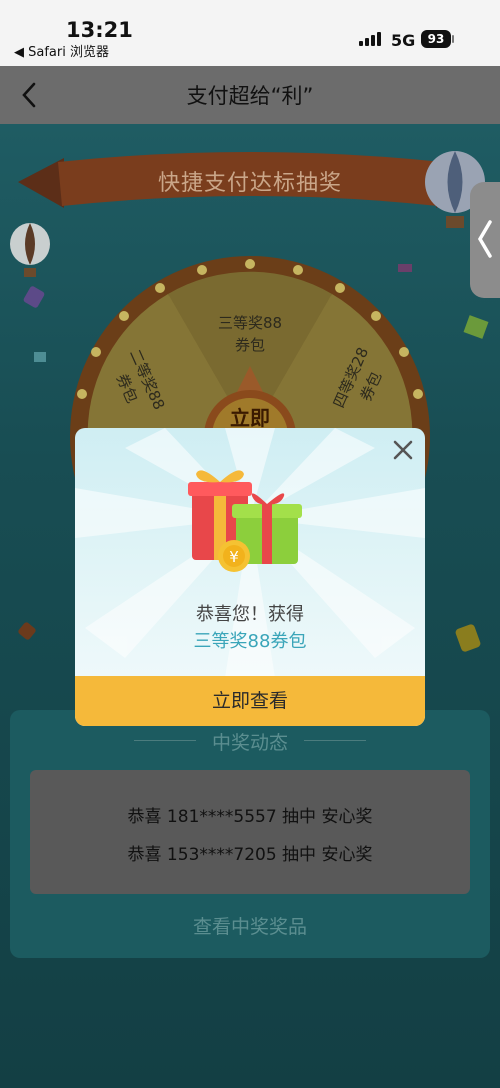 This screenshot has height=1088, width=500. What do you see at coordinates (250, 832) in the screenshot?
I see `winners-list` at bounding box center [250, 832].